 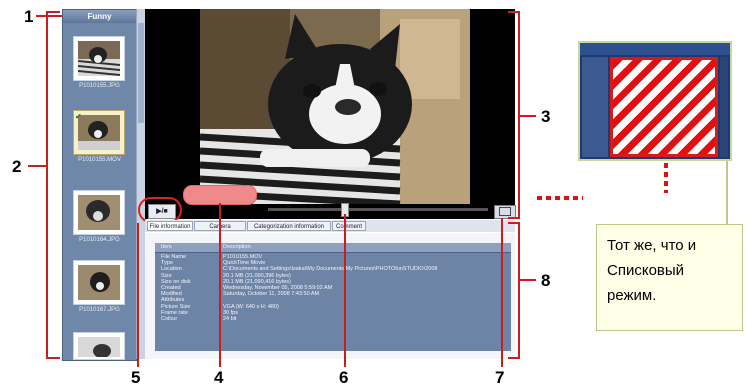 I want to click on column-header-description: Description, so click(x=237, y=247).